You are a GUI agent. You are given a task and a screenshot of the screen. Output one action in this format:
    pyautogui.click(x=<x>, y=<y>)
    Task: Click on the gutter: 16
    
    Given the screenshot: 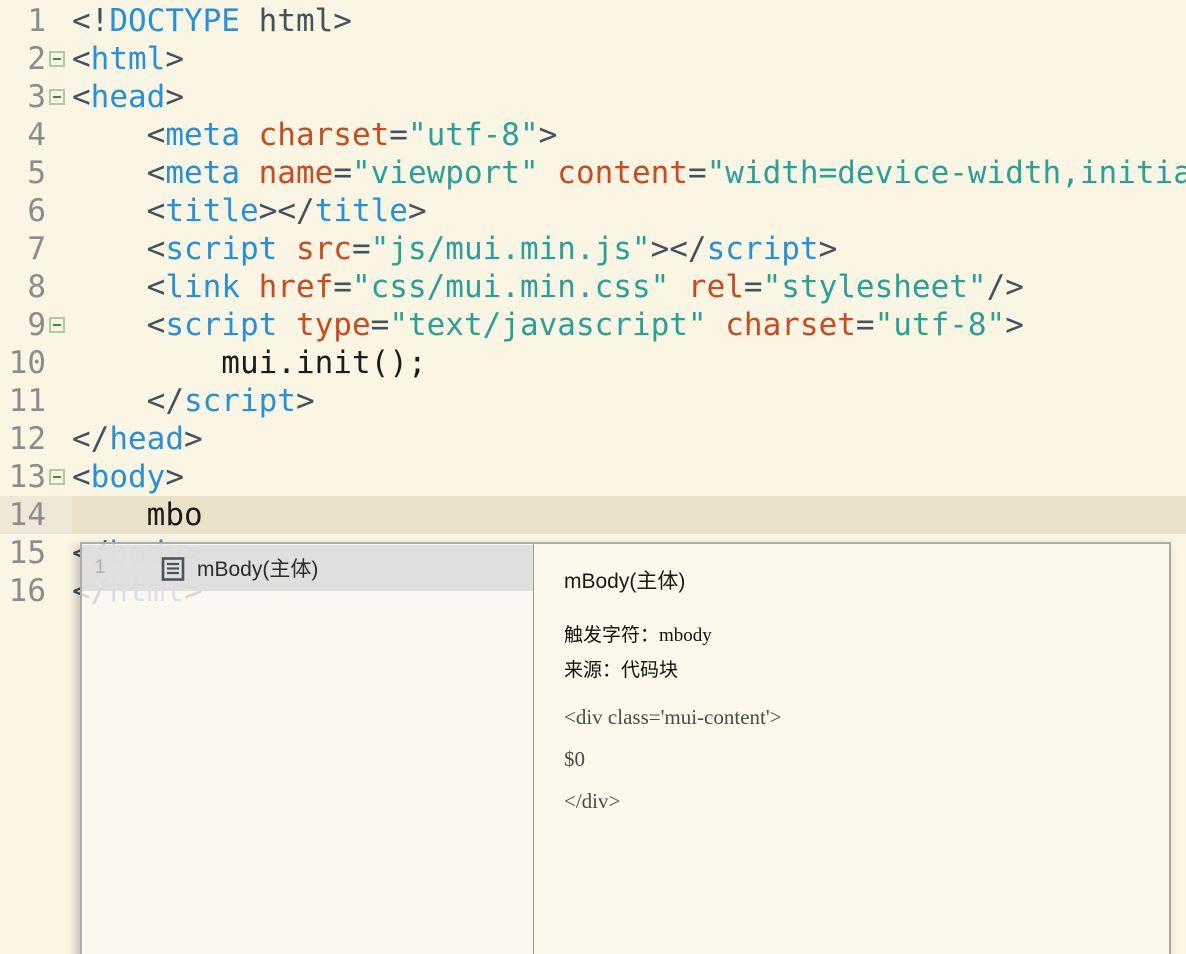 What is the action you would take?
    pyautogui.click(x=36, y=591)
    